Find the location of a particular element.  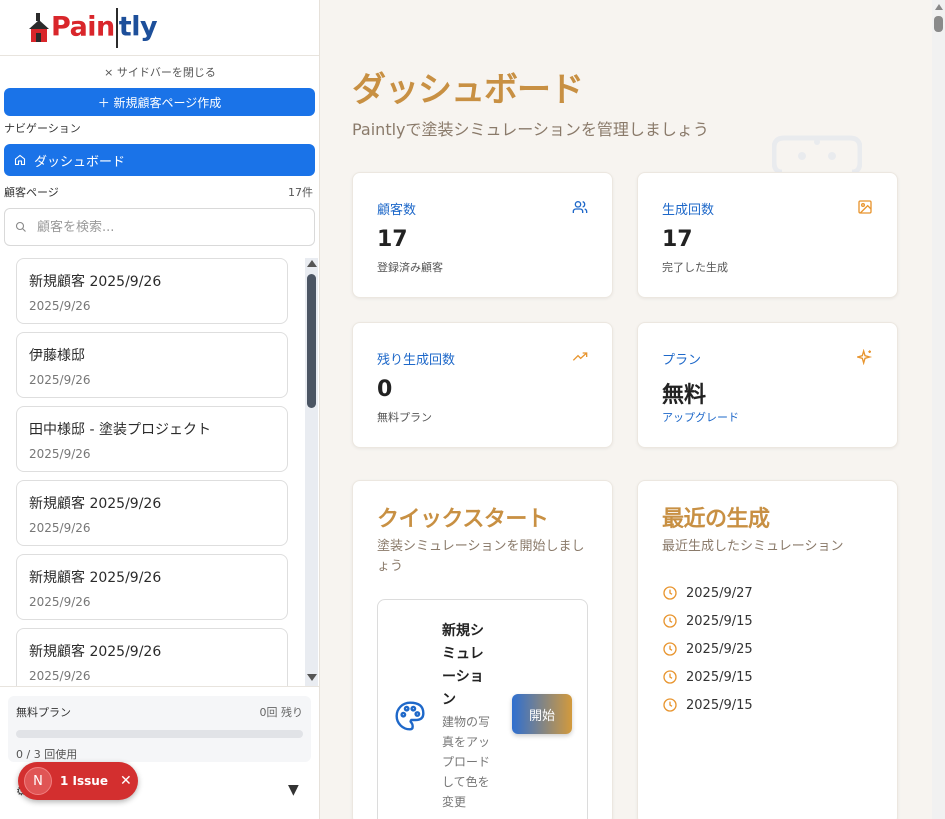

customer-search is located at coordinates (159, 227).